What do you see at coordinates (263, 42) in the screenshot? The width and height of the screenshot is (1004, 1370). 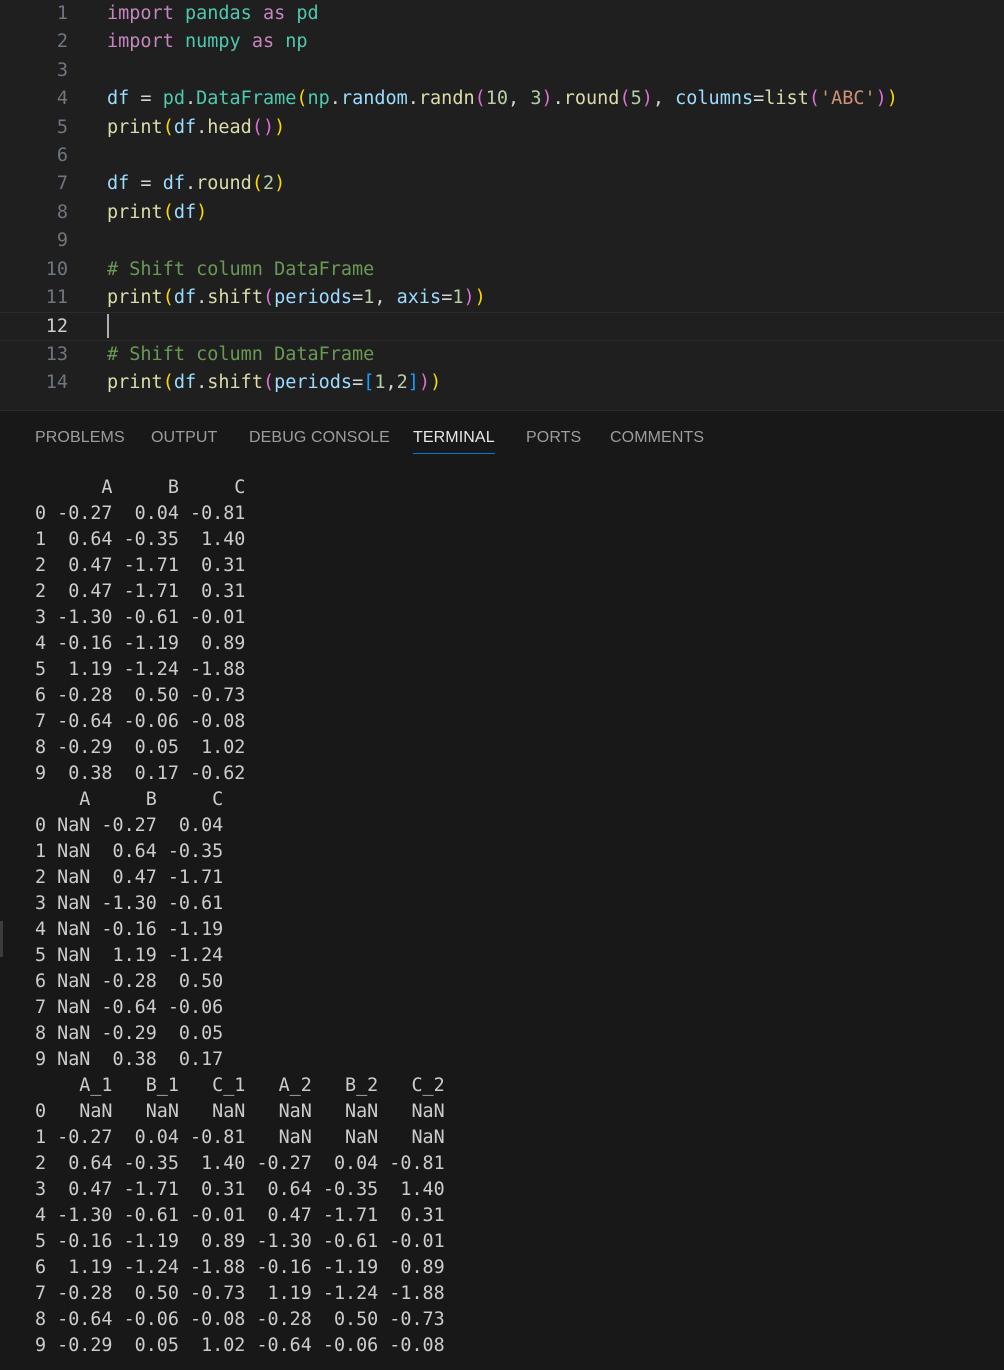 I see `code-token: as` at bounding box center [263, 42].